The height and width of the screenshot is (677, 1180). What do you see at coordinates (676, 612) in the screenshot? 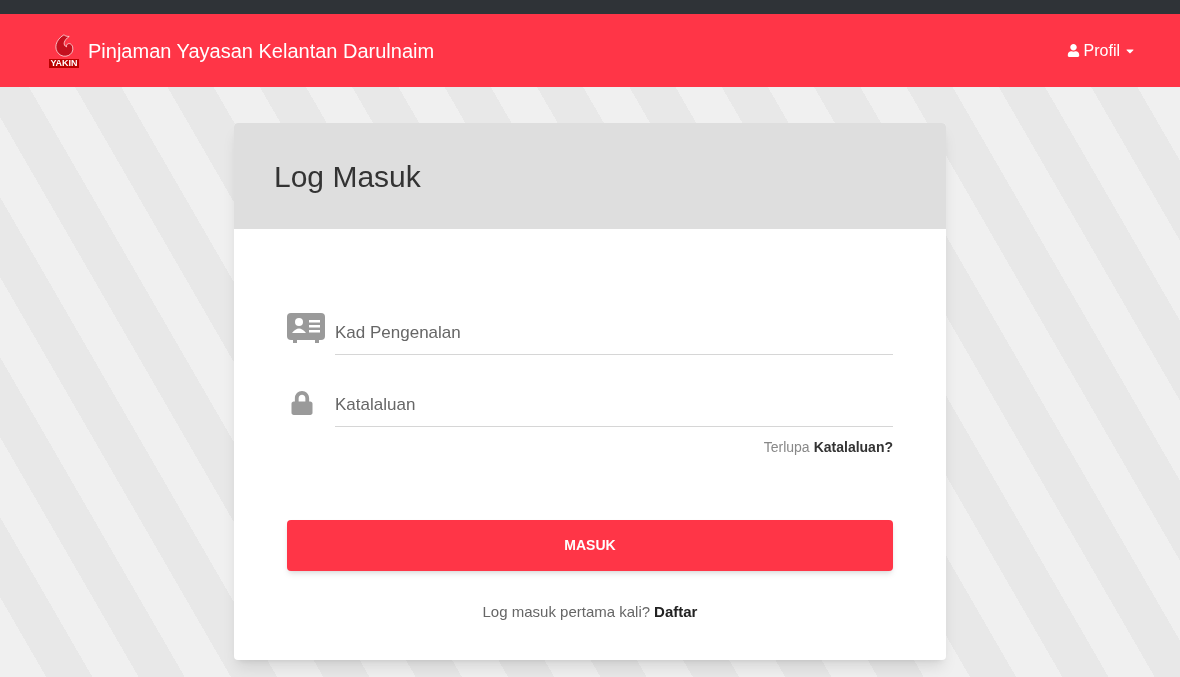
I see `signup-link: Daftar` at bounding box center [676, 612].